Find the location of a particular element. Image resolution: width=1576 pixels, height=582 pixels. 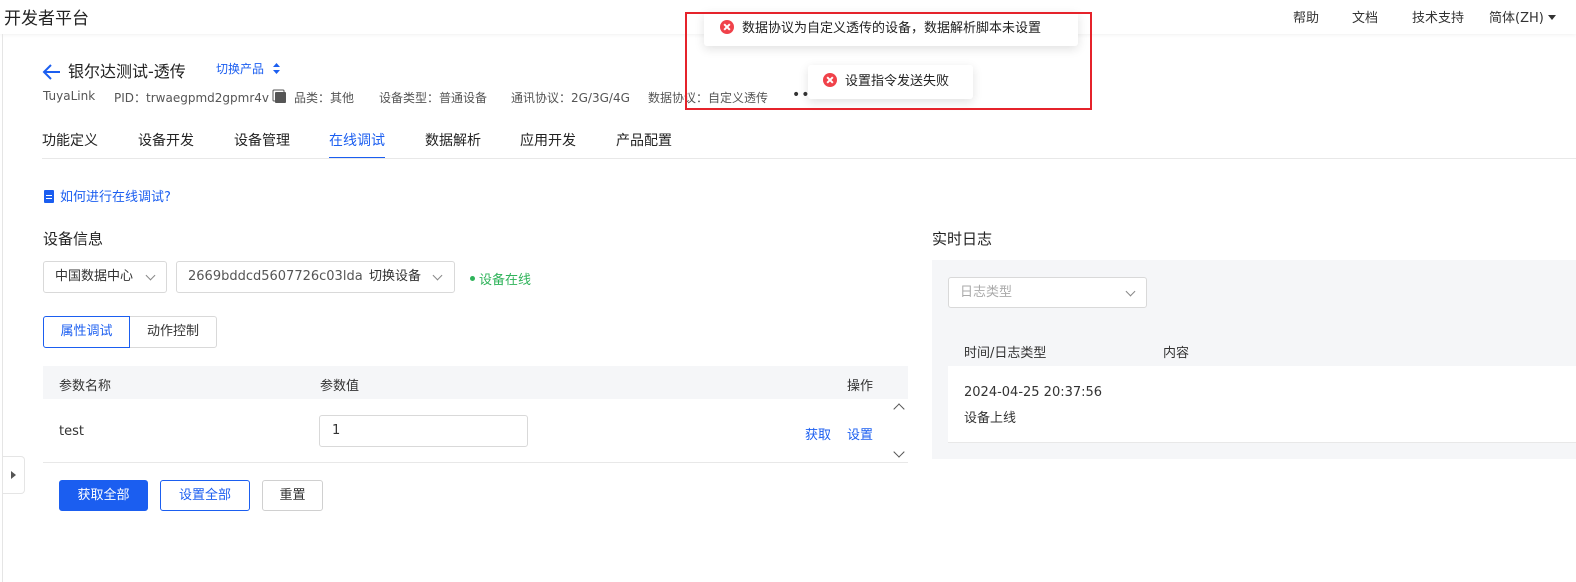

log-time: 2024-04-25 20:37:56 is located at coordinates (1033, 392).